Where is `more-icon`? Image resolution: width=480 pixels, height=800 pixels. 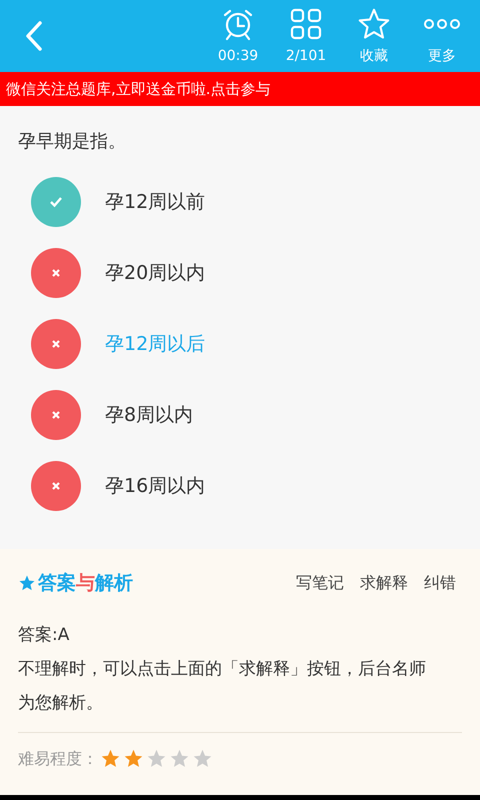 more-icon is located at coordinates (442, 24).